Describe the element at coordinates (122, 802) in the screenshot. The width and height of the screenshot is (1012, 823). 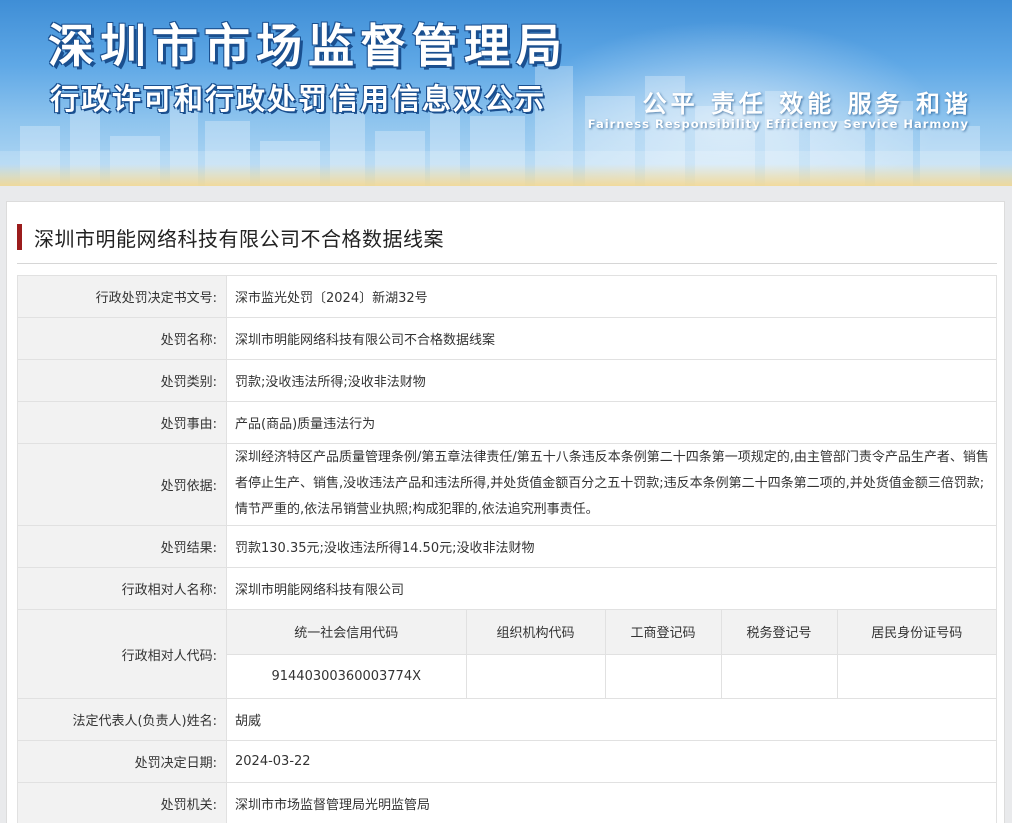
I see `row-label: 处罚机关:` at that location.